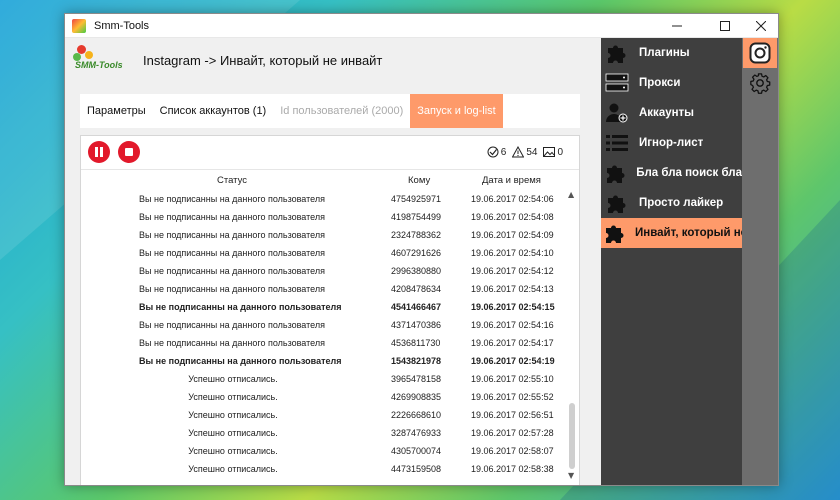 This screenshot has width=840, height=500. Describe the element at coordinates (416, 469) in the screenshot. I see `cell-to: 4473159508` at that location.